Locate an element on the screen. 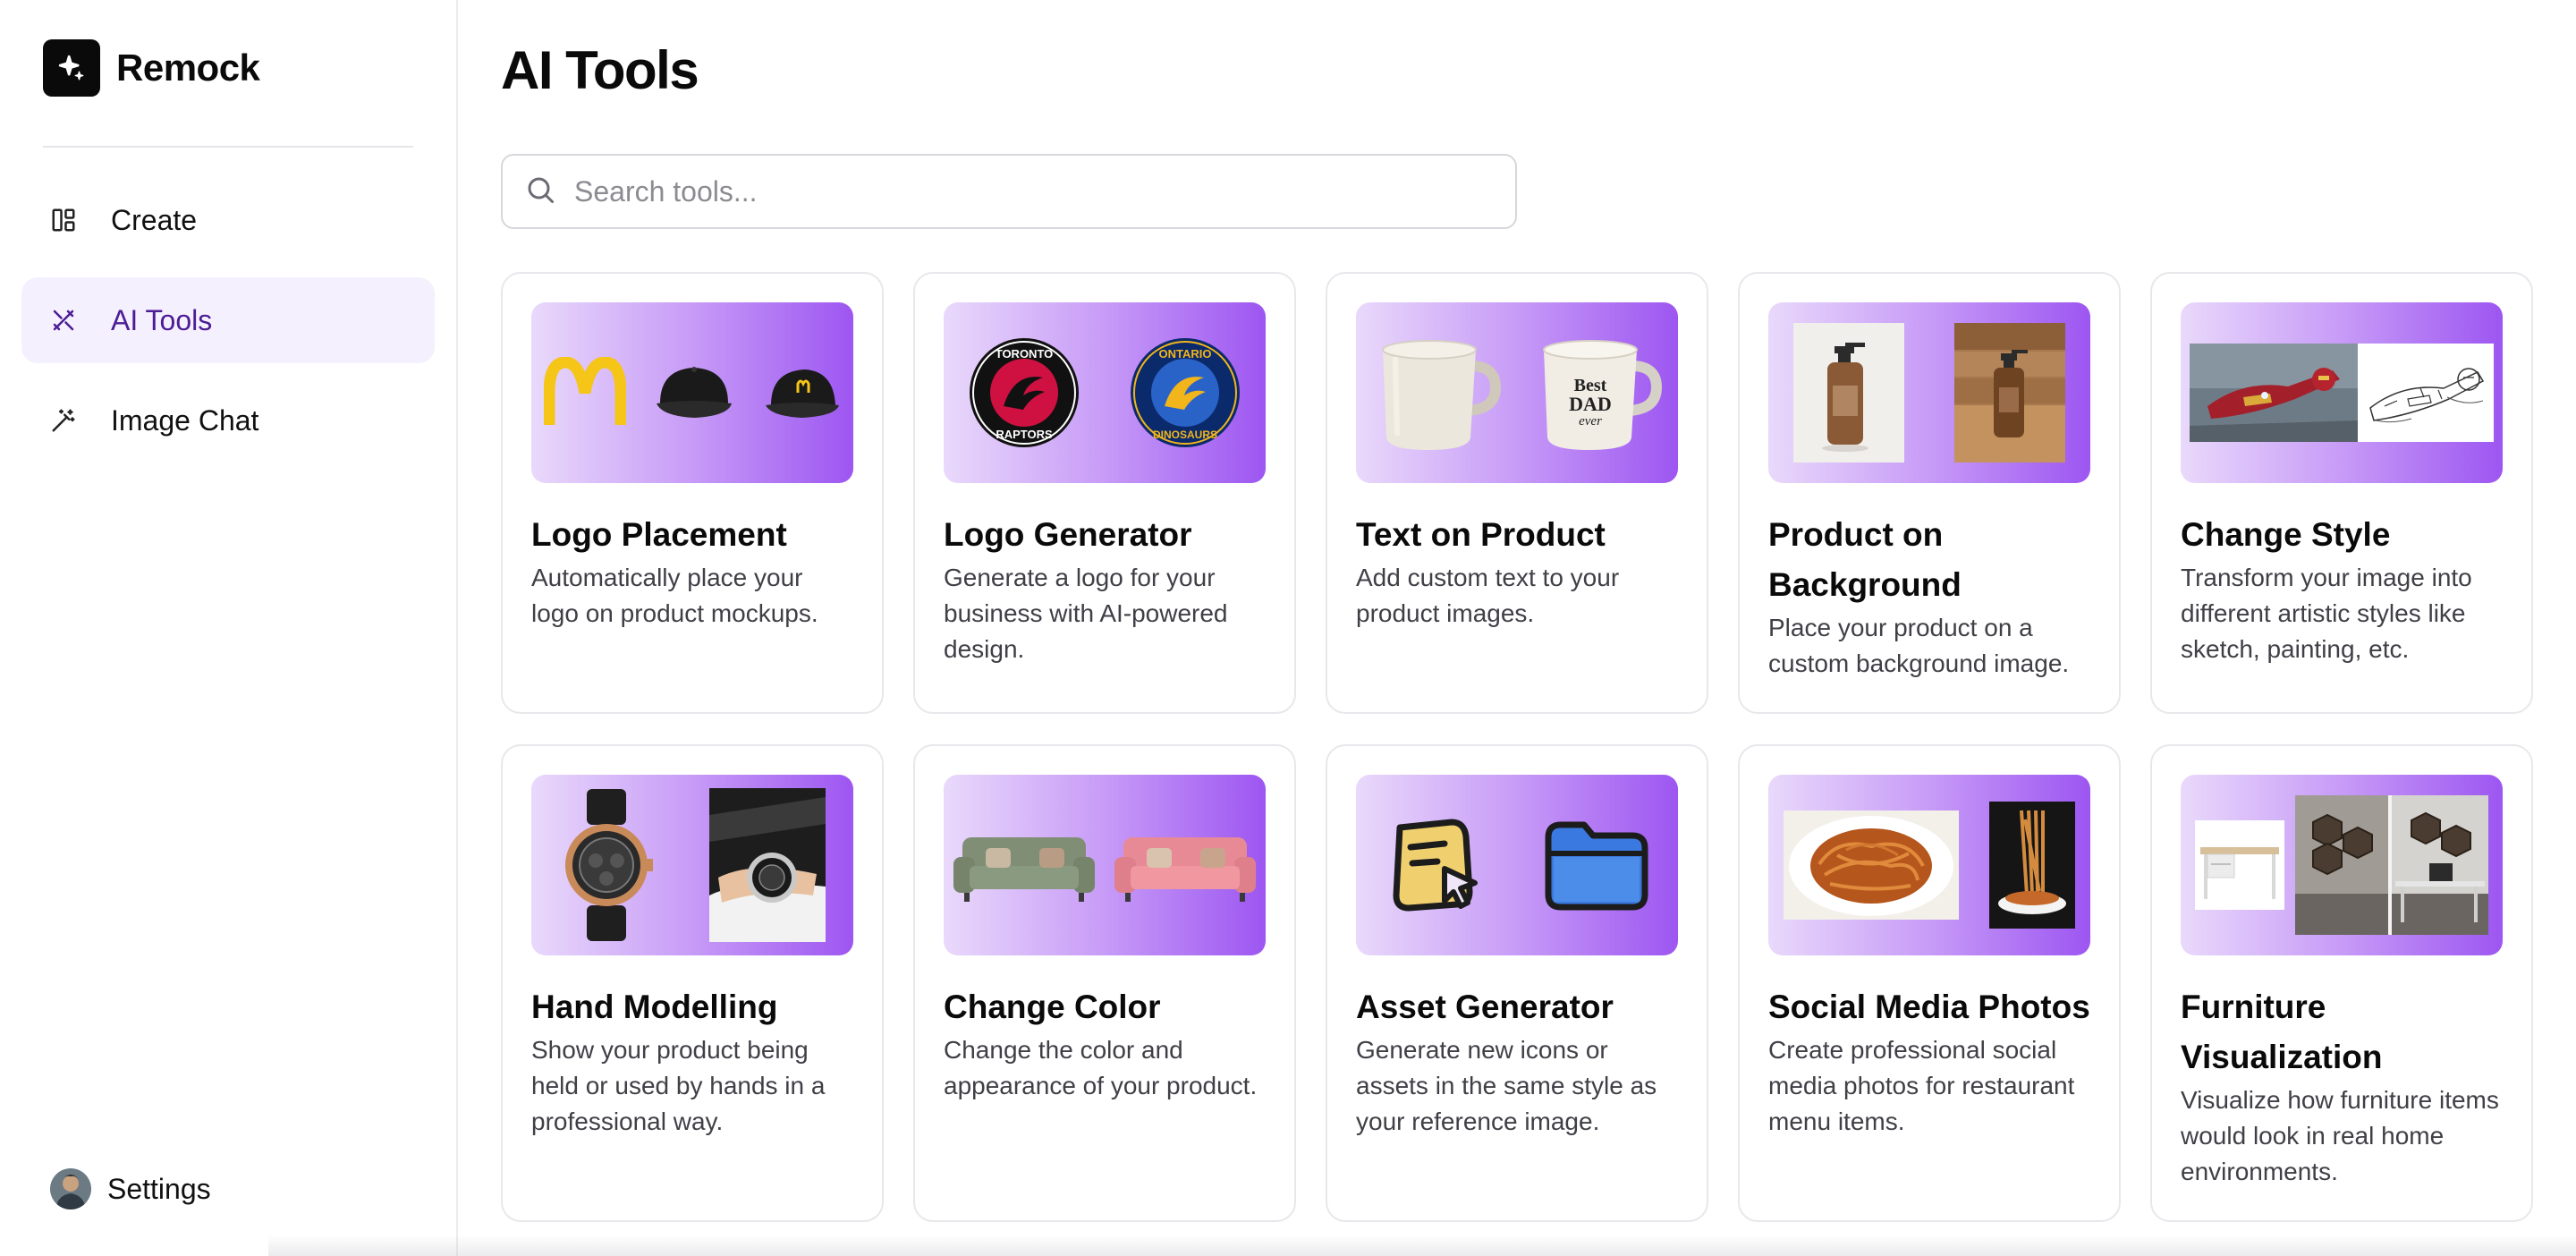  search-input is located at coordinates (1021, 191).